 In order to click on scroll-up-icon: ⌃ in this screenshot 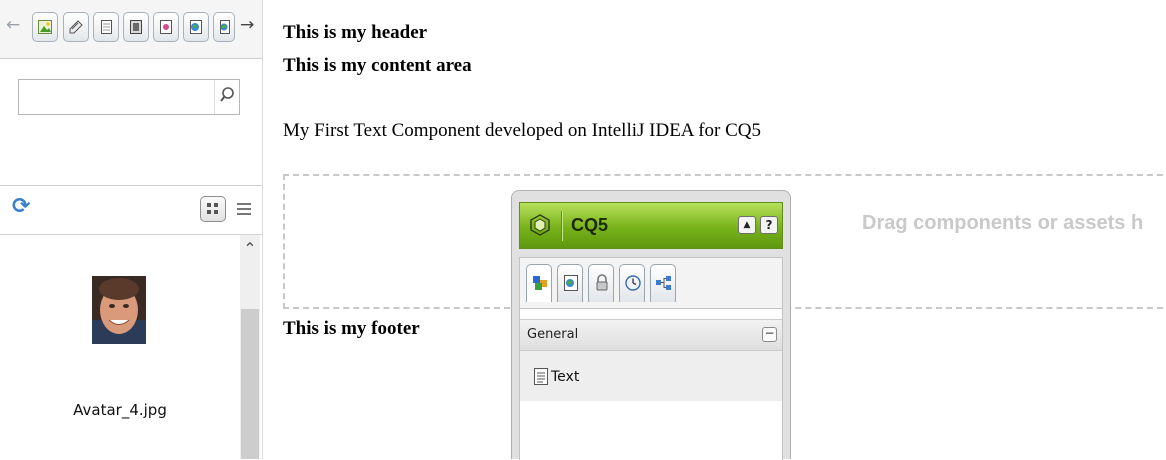, I will do `click(250, 249)`.